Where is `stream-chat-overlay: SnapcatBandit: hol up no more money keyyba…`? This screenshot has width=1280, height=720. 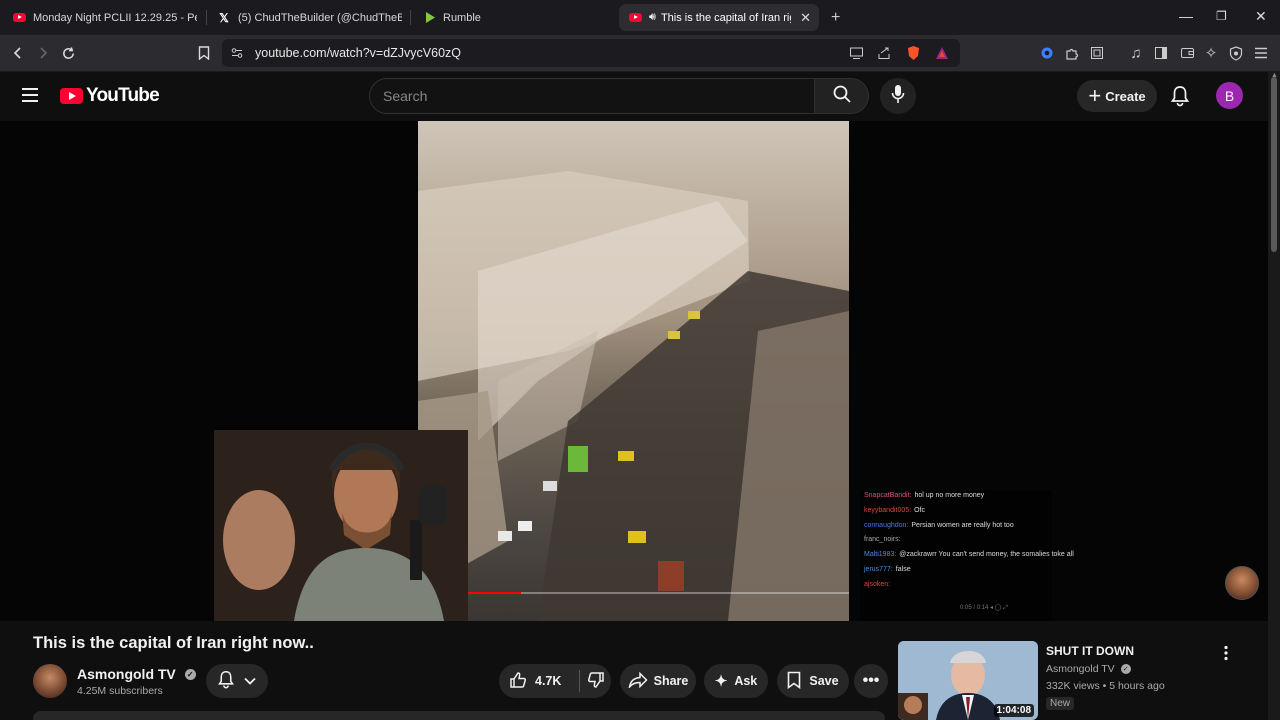
stream-chat-overlay: SnapcatBandit: hol up no more money keyyba… is located at coordinates (967, 555).